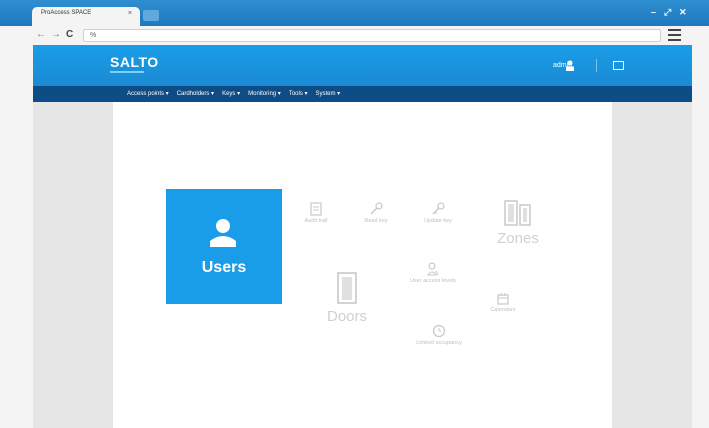  I want to click on logo-underline, so click(127, 72).